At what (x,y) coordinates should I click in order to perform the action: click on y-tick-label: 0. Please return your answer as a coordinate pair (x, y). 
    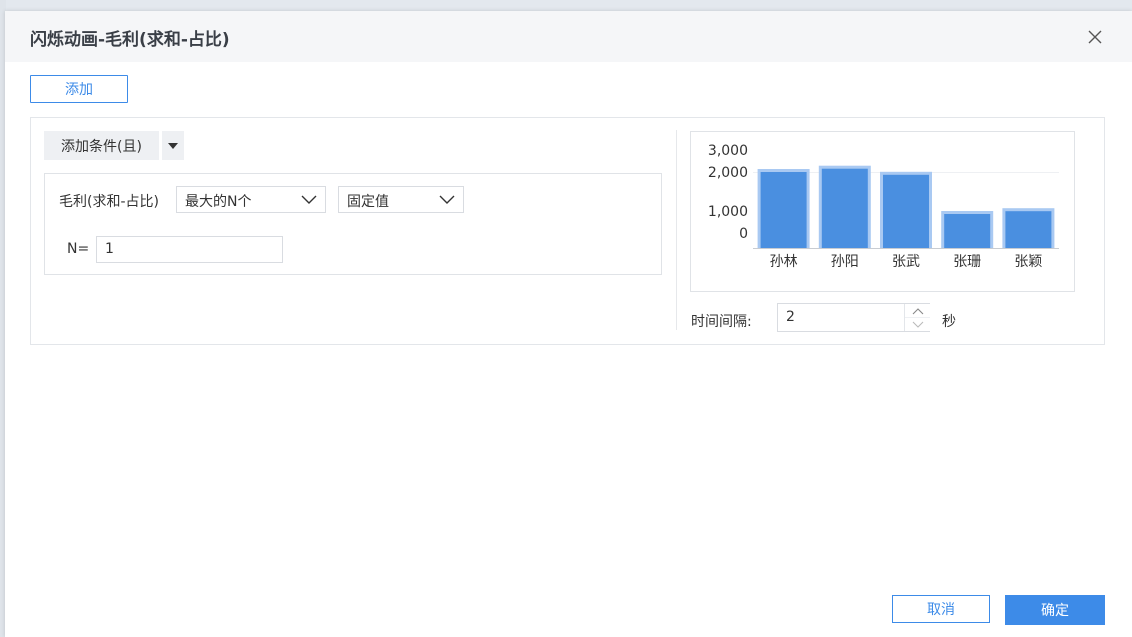
    Looking at the image, I should click on (743, 234).